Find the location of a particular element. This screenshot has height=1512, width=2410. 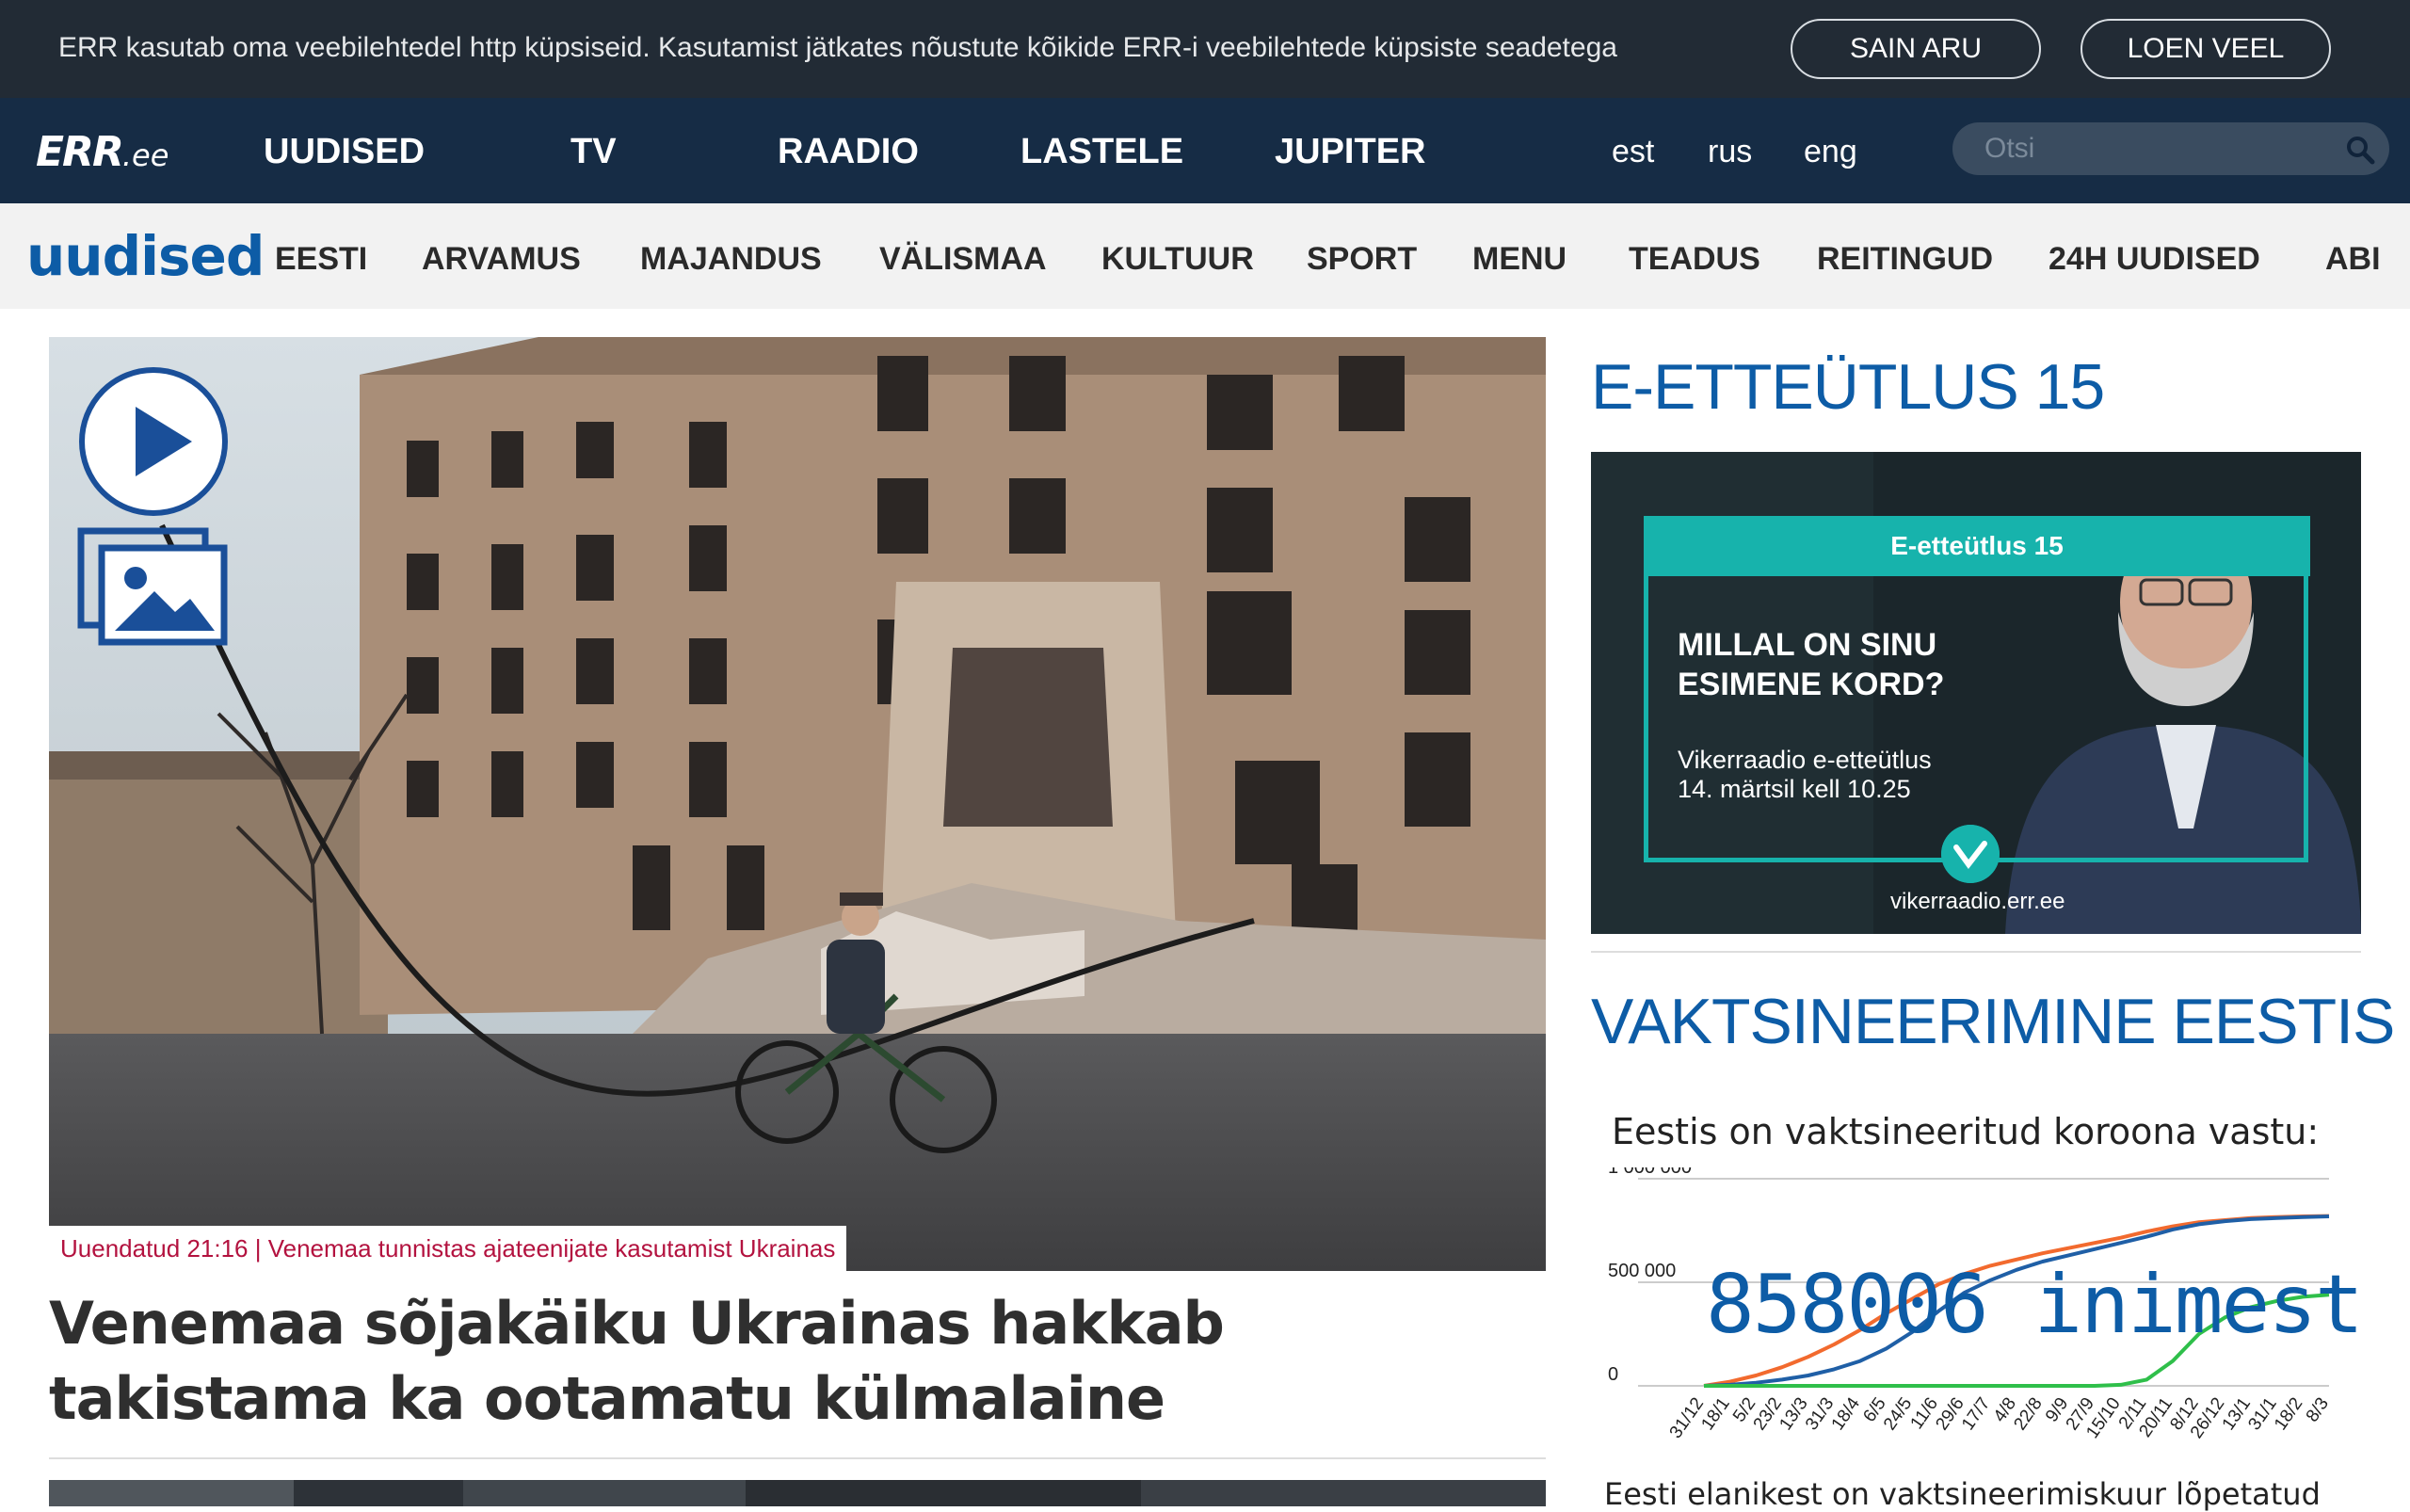

promo-heading: E-ETTEÜTLUS 15 is located at coordinates (1848, 387).